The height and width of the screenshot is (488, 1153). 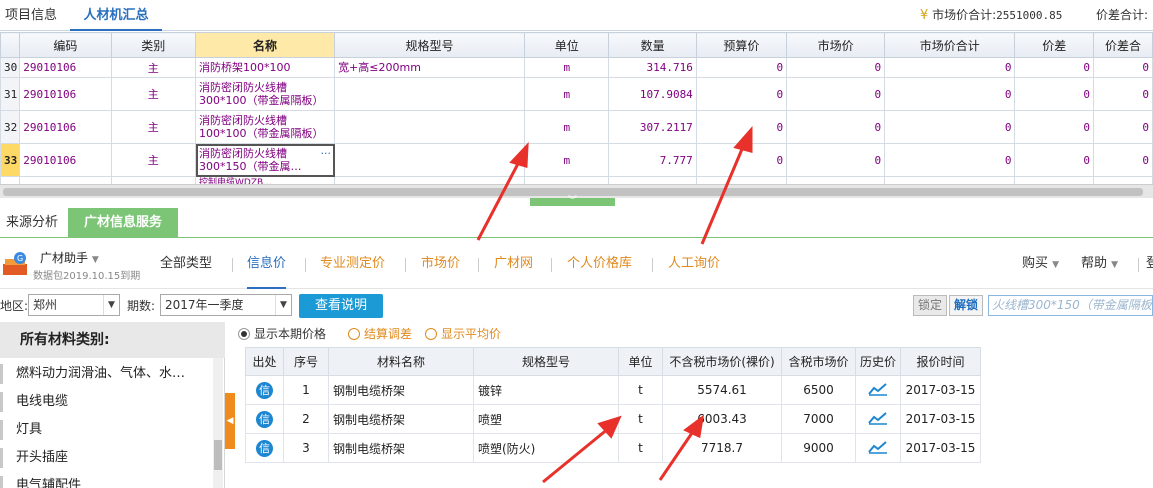 I want to click on buy-menu: 购买 ▼, so click(x=1040, y=264).